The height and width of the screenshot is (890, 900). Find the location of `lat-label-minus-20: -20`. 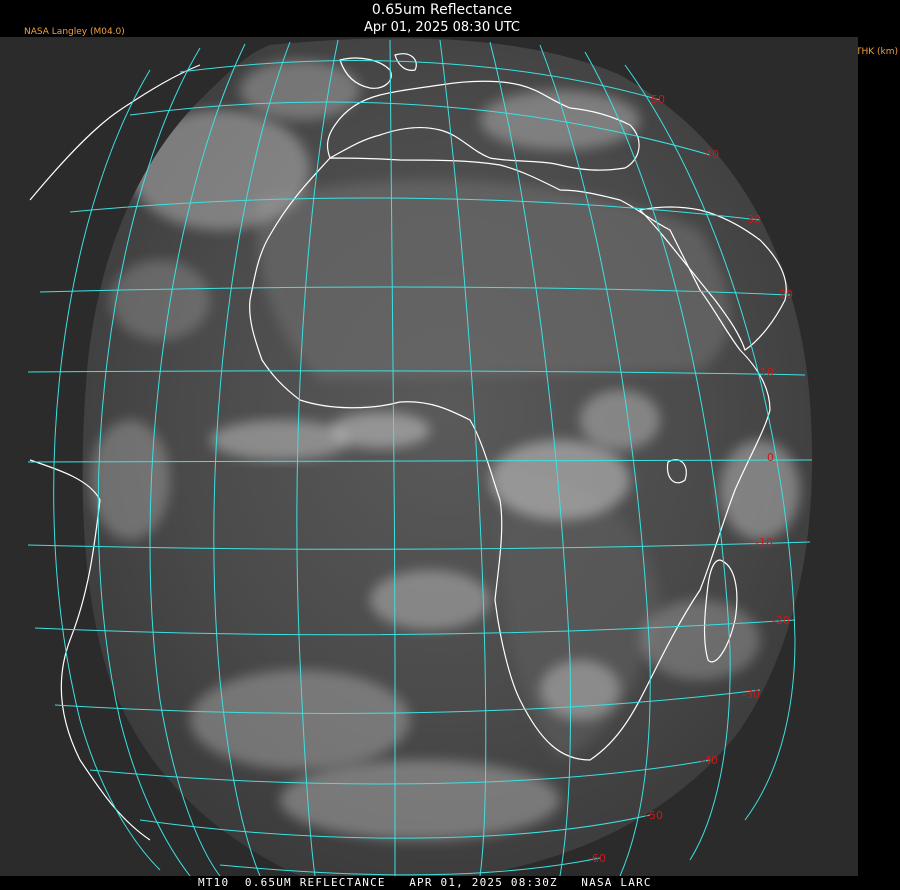

lat-label-minus-20: -20 is located at coordinates (781, 620).